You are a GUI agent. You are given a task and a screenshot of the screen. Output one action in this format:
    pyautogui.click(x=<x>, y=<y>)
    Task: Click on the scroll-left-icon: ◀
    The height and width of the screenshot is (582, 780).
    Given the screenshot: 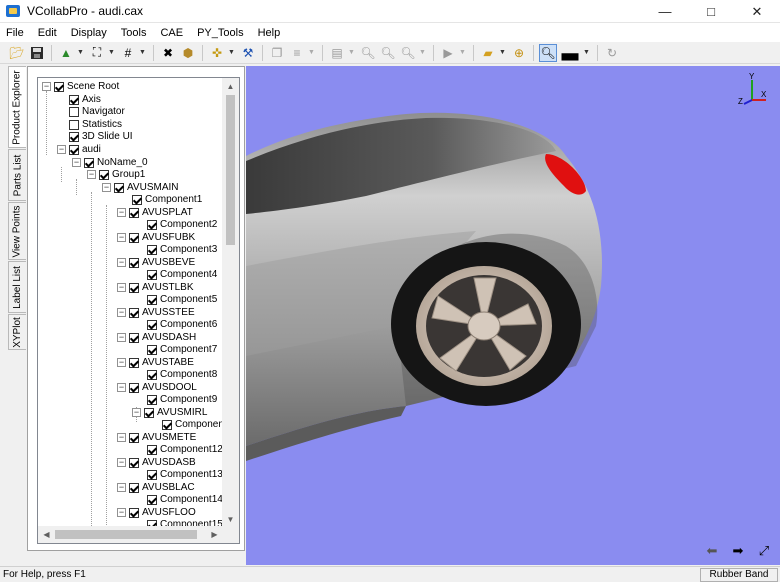 What is the action you would take?
    pyautogui.click(x=46, y=534)
    